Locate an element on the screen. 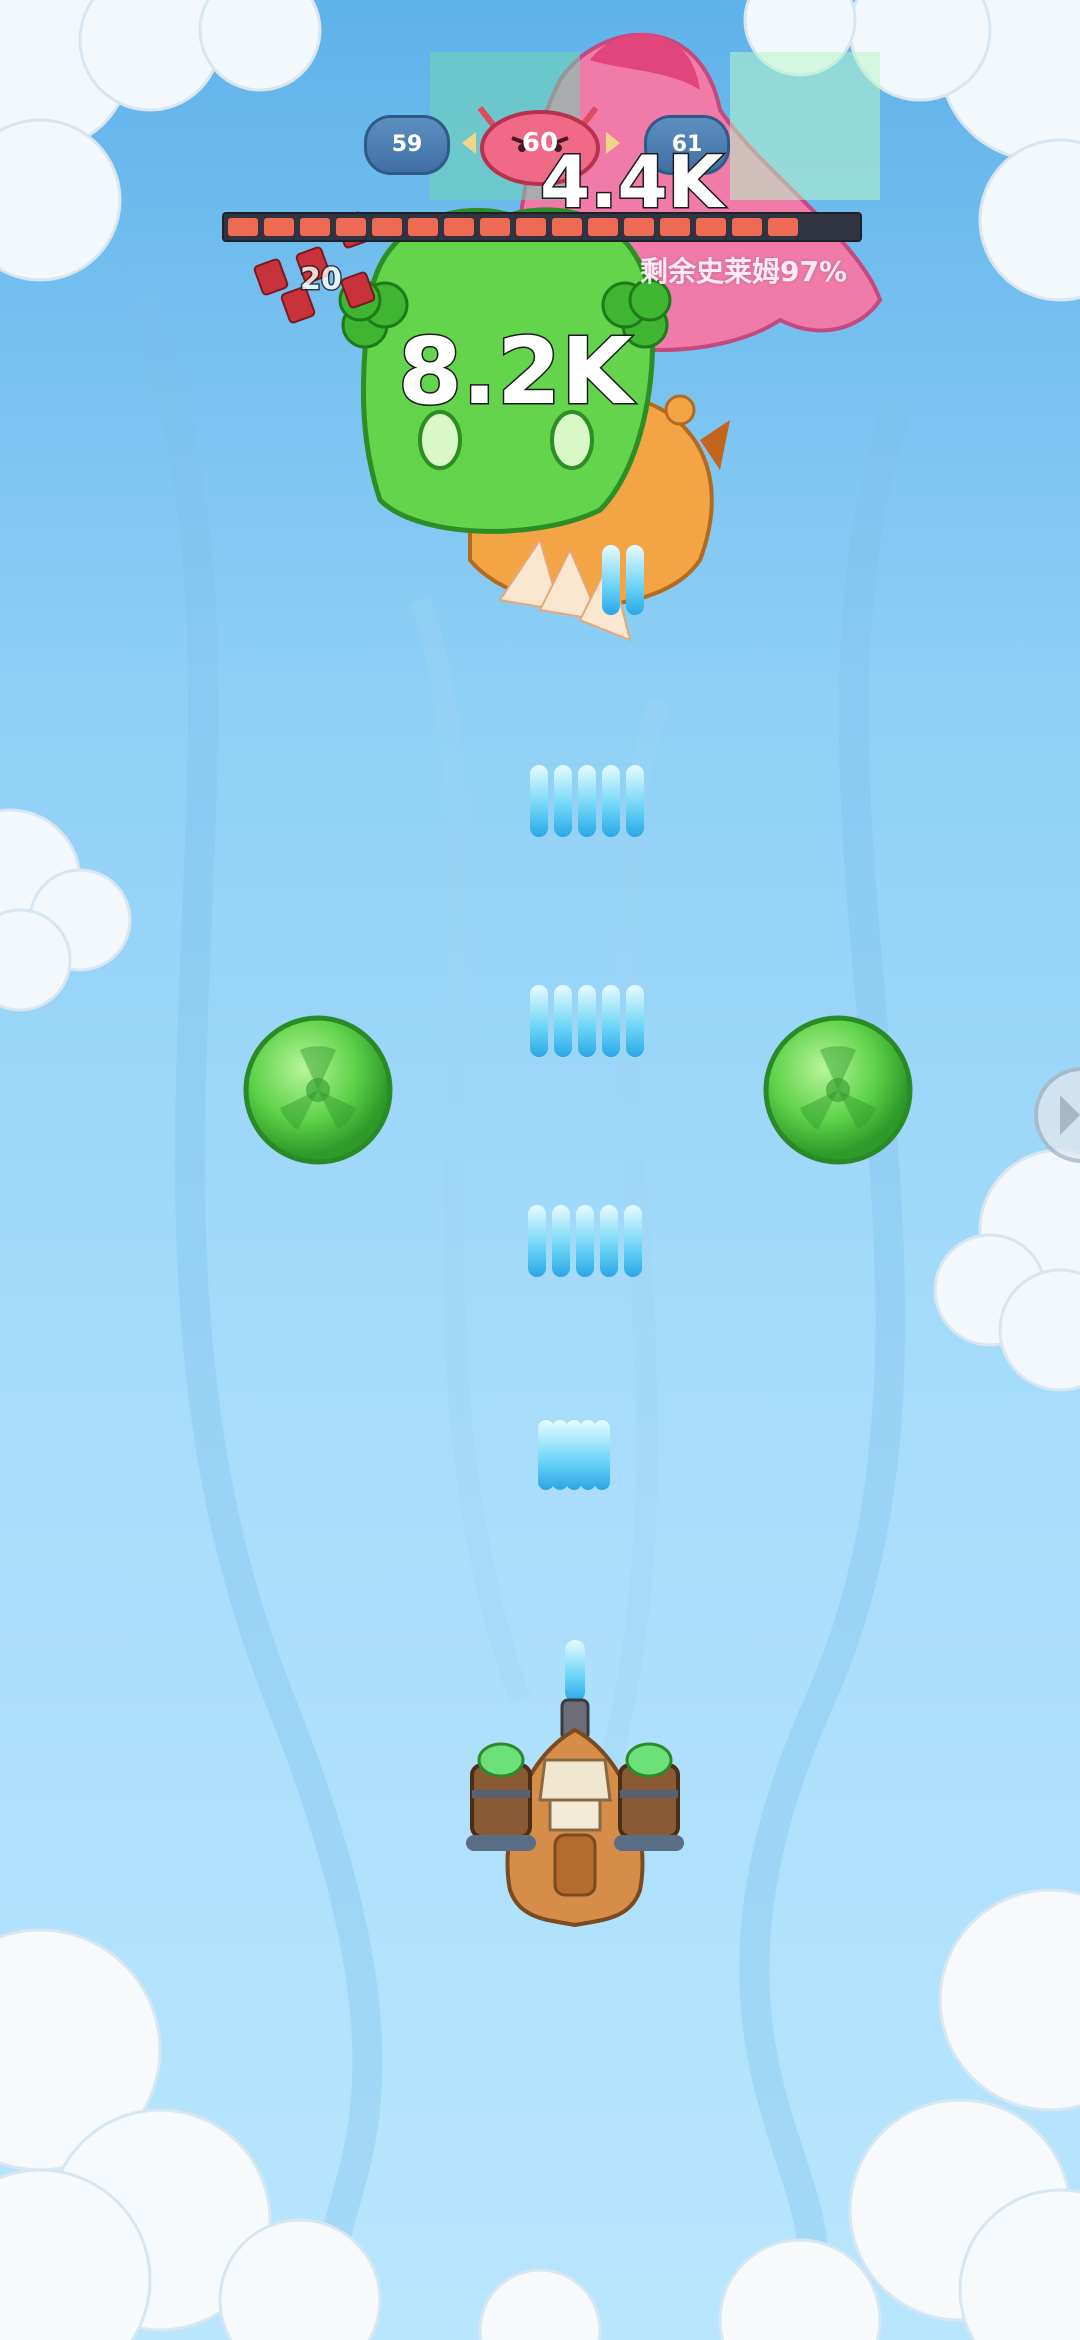 Image resolution: width=1080 pixels, height=2340 pixels. combo-count: 20 is located at coordinates (321, 280).